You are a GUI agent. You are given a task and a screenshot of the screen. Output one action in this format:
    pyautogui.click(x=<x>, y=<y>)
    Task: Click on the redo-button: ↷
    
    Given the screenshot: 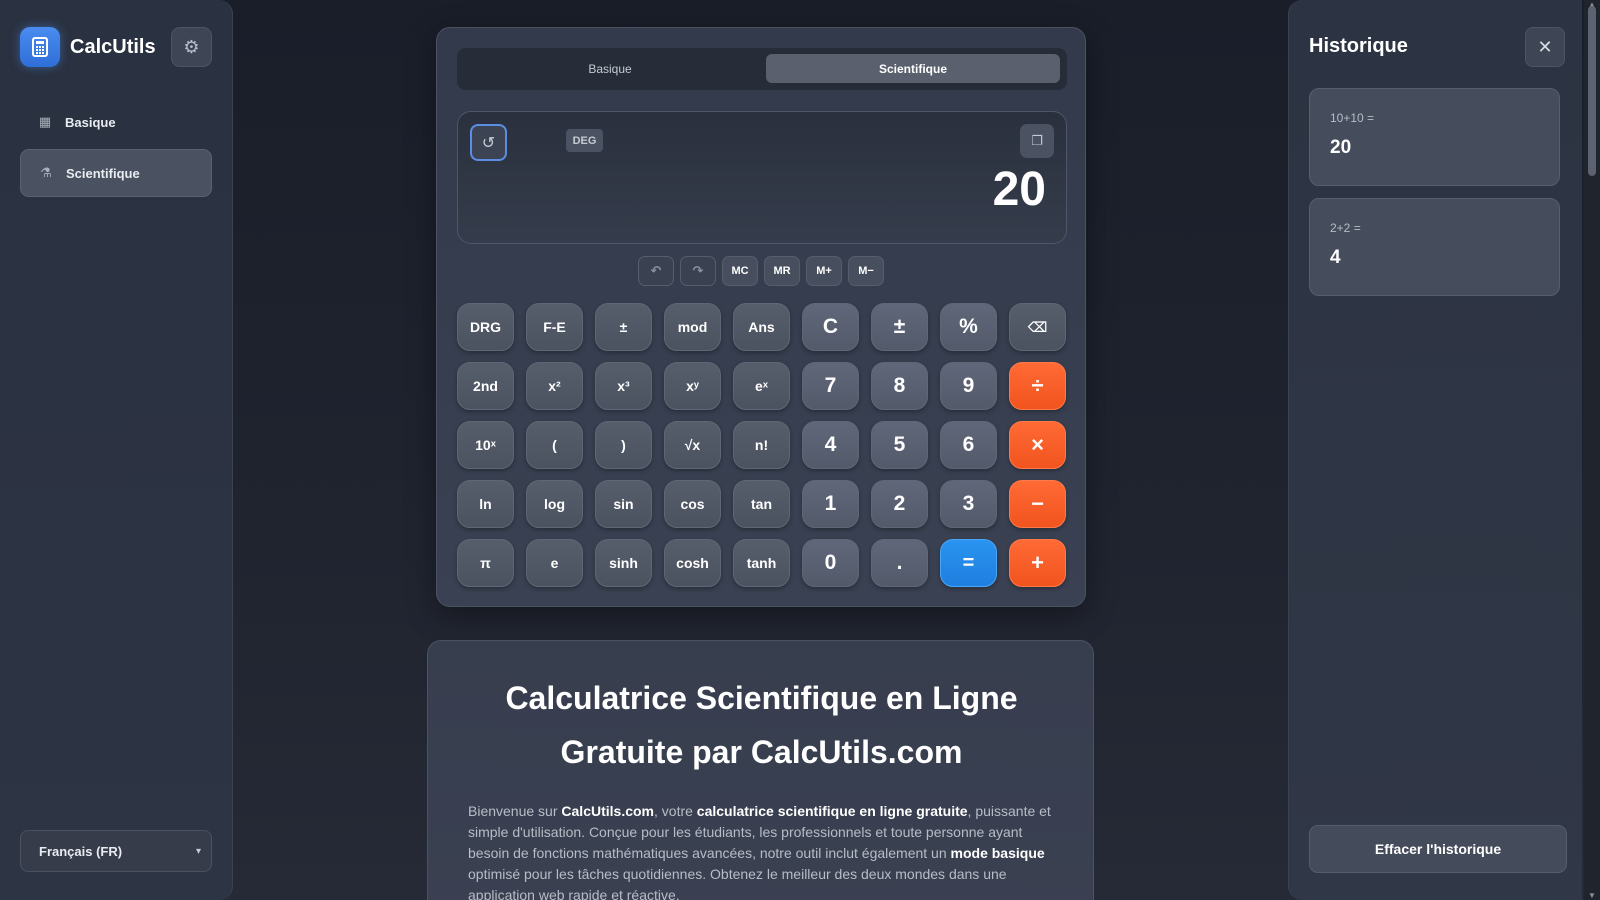 What is the action you would take?
    pyautogui.click(x=698, y=271)
    